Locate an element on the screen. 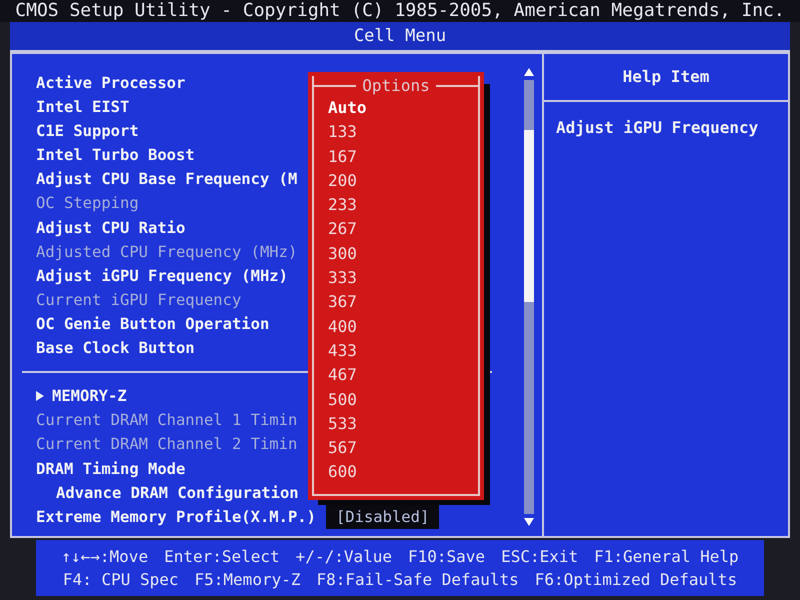  setting-label: OC Genie Button Operation is located at coordinates (153, 324).